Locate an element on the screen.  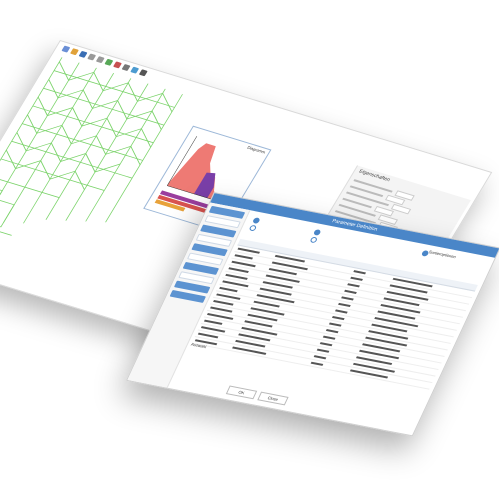
close-button: Close is located at coordinates (273, 398).